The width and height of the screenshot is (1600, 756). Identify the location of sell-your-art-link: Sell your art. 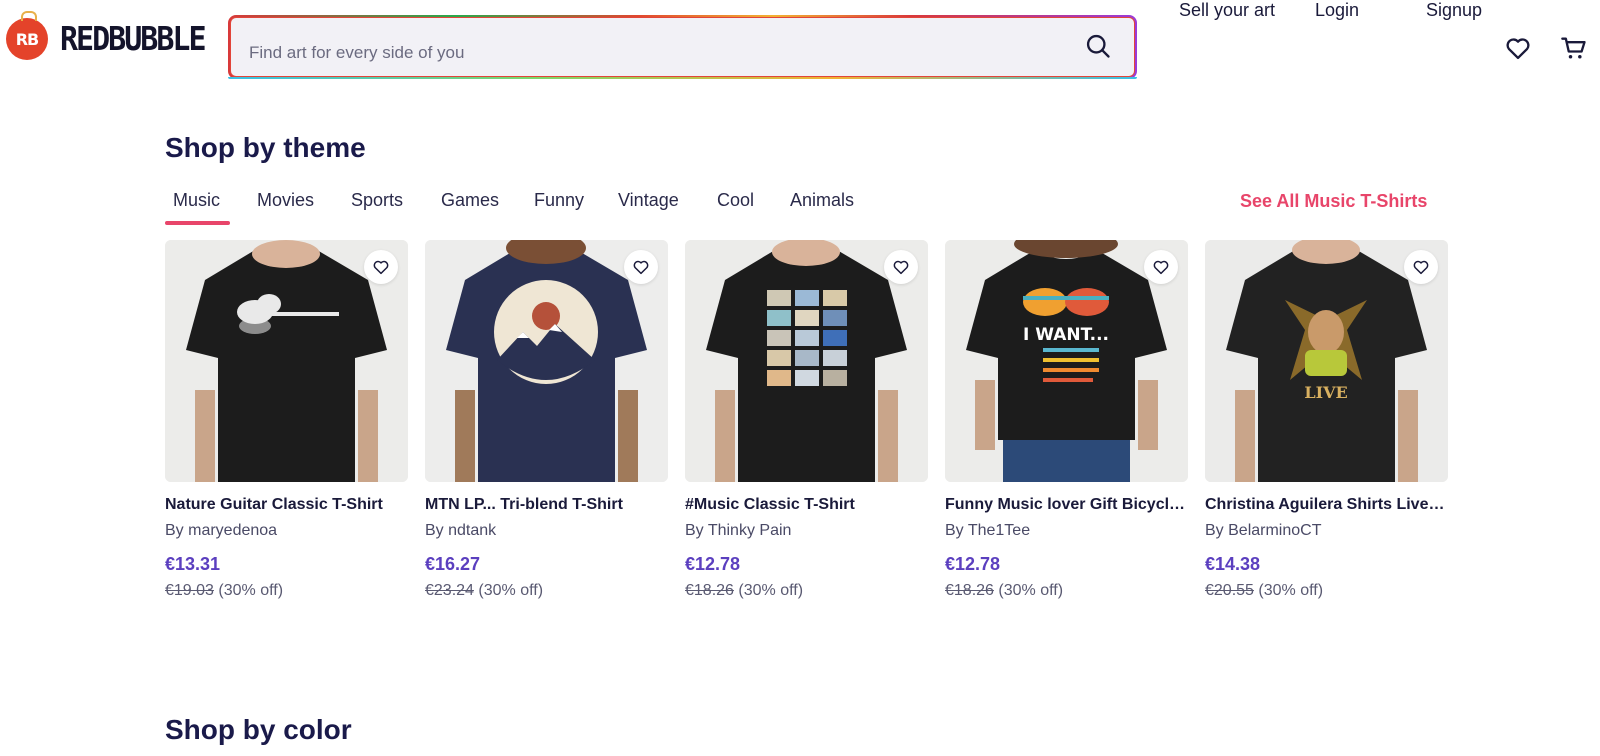
(1227, 10).